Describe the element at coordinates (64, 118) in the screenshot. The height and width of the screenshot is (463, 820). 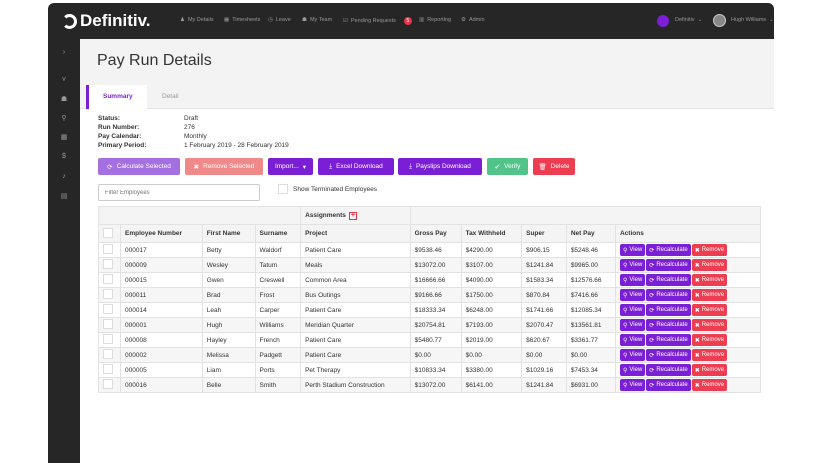
I see `pin-icon: ⚲` at that location.